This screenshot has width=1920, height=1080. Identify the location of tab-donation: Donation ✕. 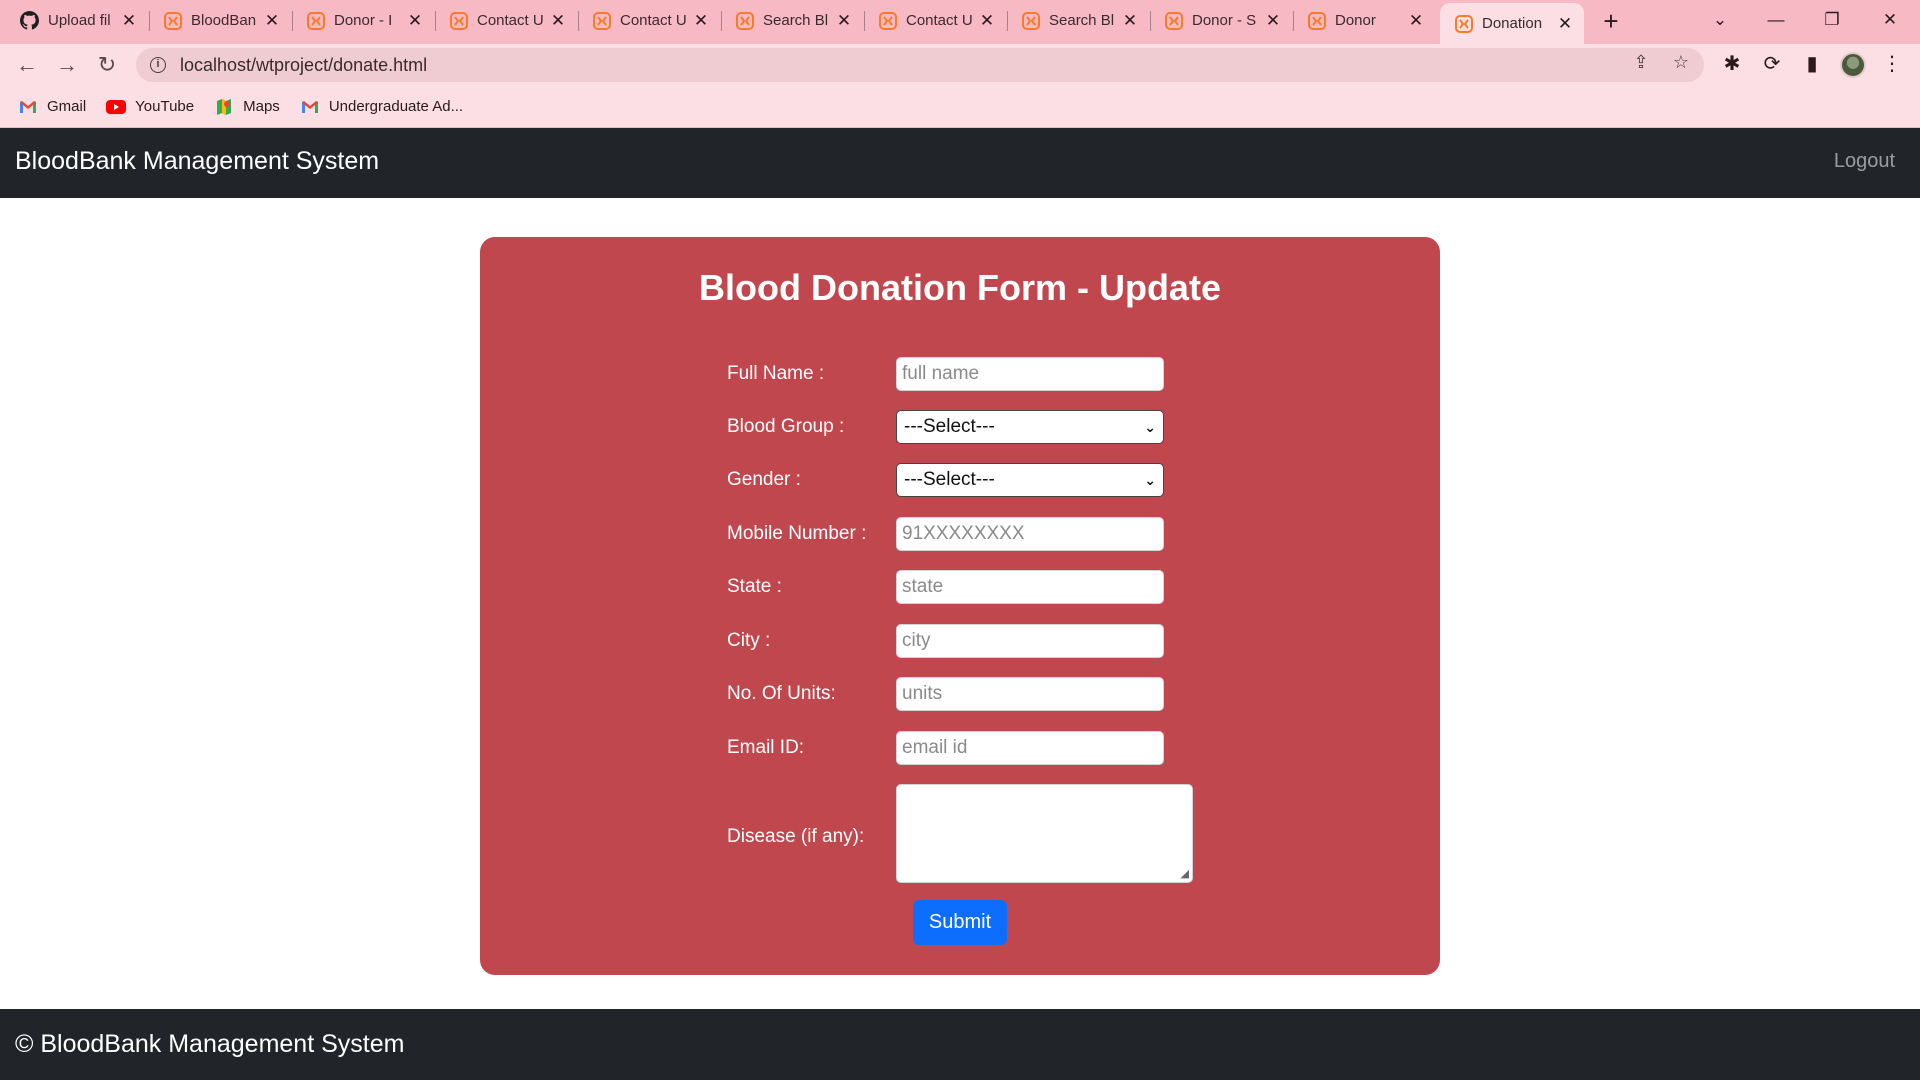
(1512, 23).